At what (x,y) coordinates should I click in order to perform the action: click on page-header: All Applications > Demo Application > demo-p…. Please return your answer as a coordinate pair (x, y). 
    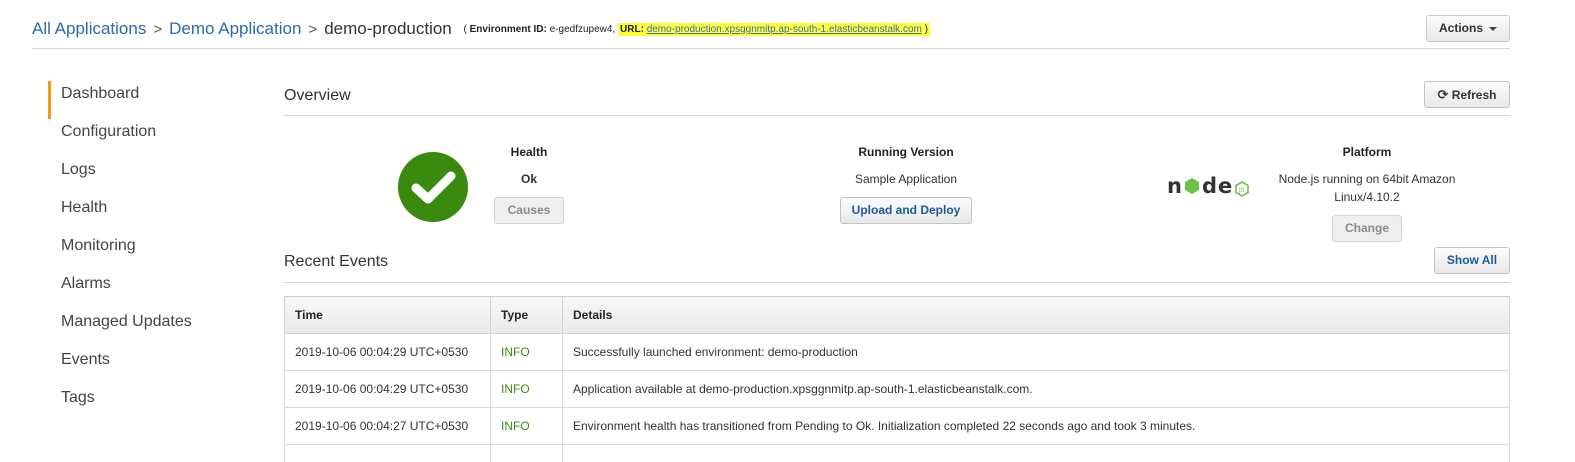
    Looking at the image, I should click on (771, 32).